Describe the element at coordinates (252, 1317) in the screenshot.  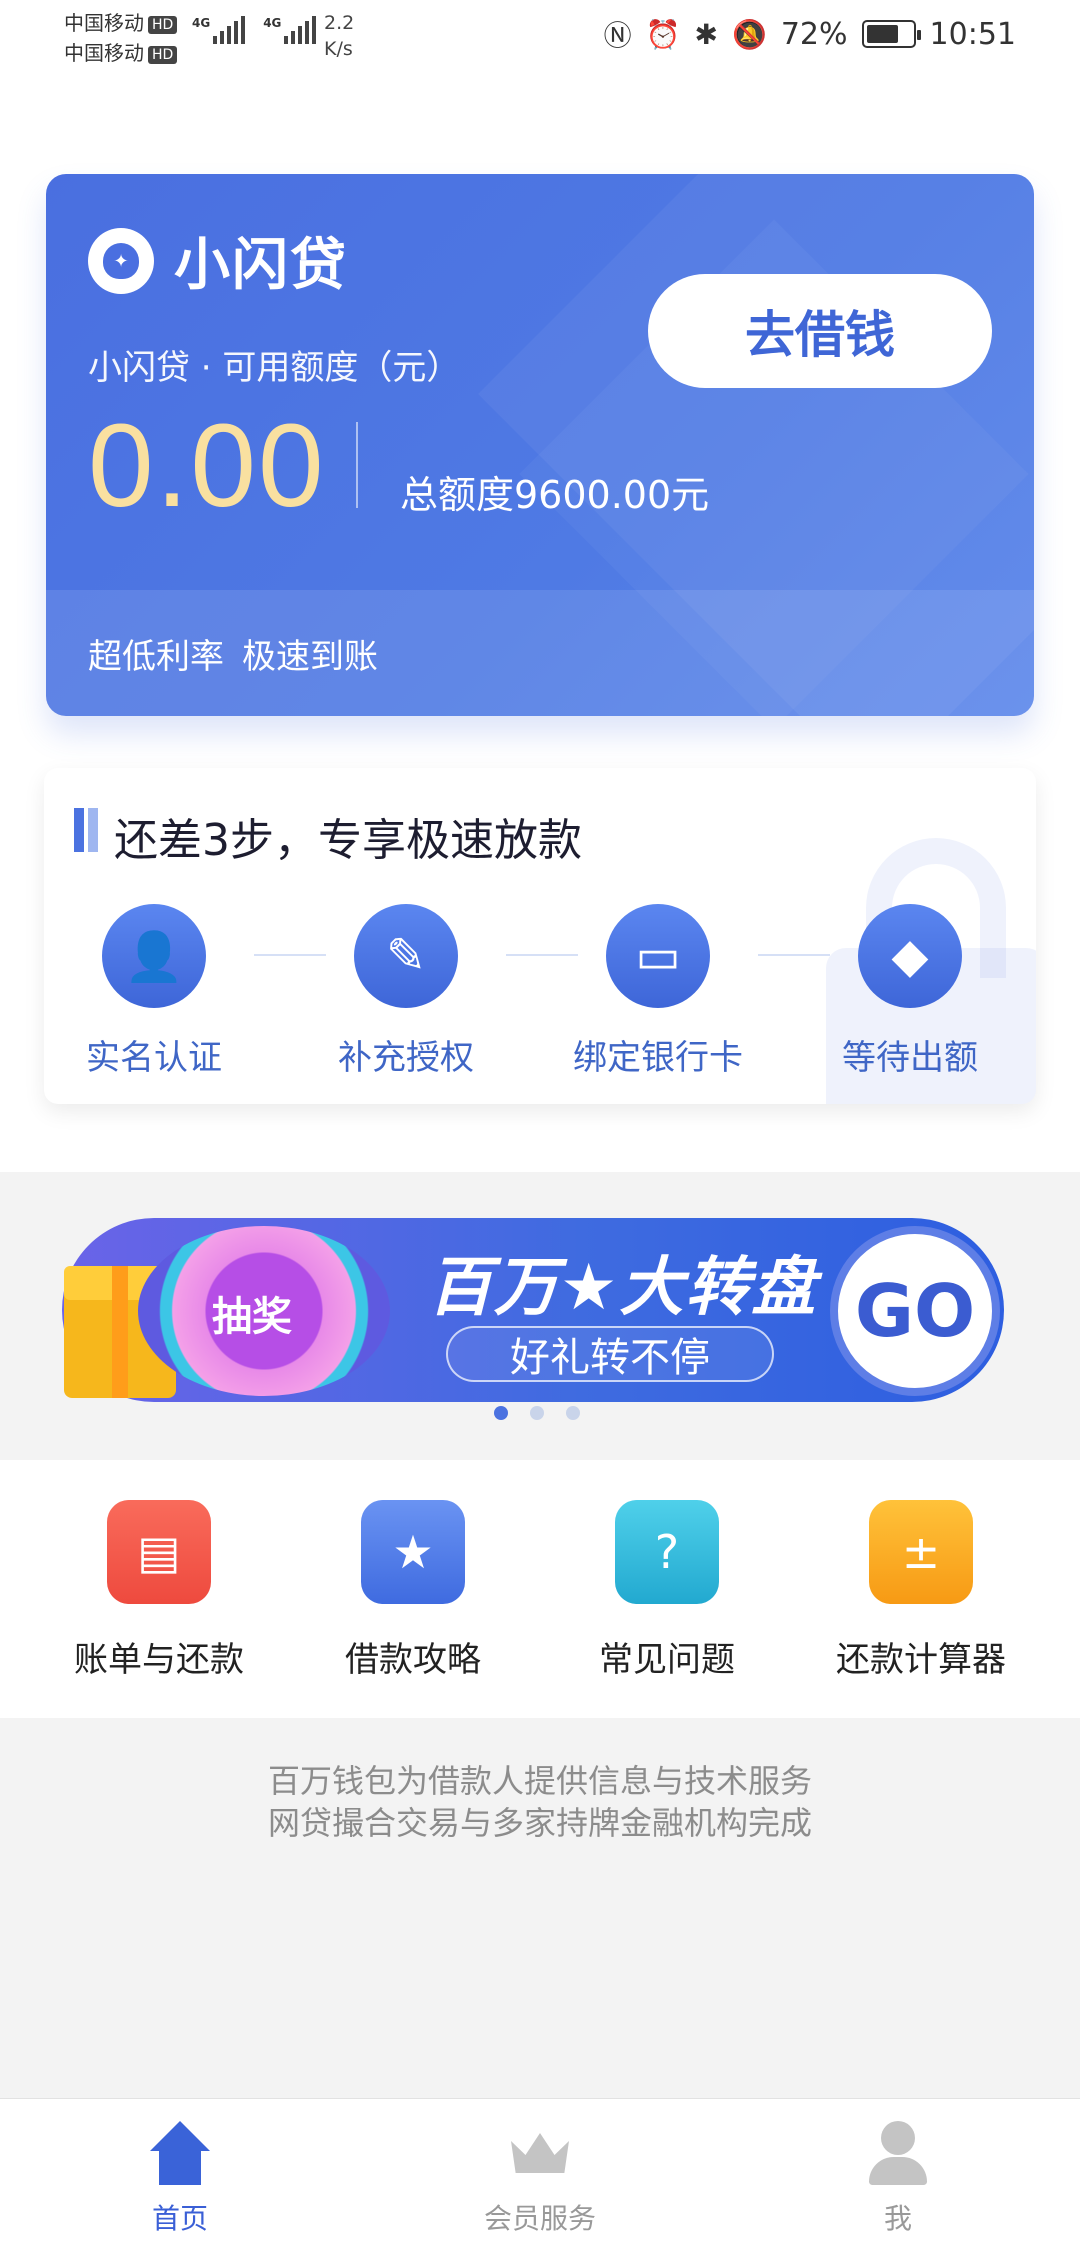
I see `wheel-label: 抽奖` at that location.